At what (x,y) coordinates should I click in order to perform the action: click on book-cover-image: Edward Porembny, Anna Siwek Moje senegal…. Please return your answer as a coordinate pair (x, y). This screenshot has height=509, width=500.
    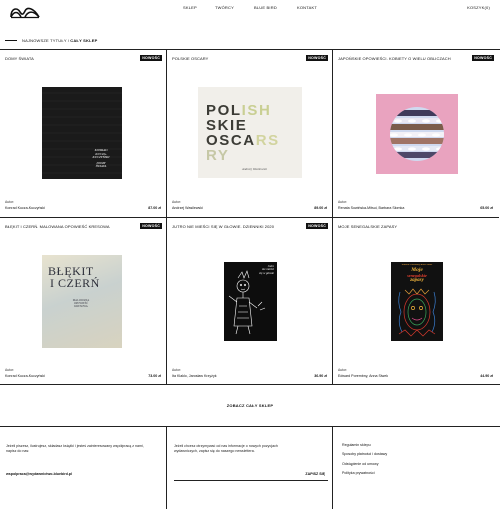
    Looking at the image, I should click on (417, 301).